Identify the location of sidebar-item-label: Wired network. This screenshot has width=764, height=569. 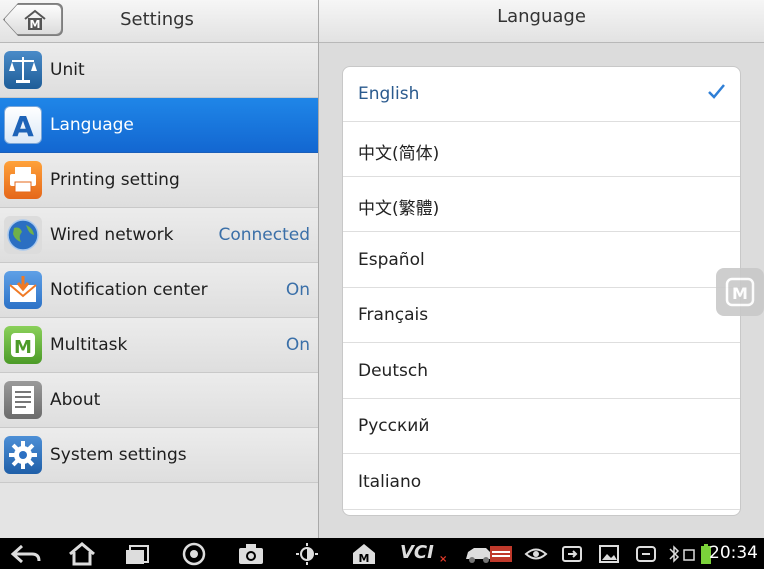
(112, 235).